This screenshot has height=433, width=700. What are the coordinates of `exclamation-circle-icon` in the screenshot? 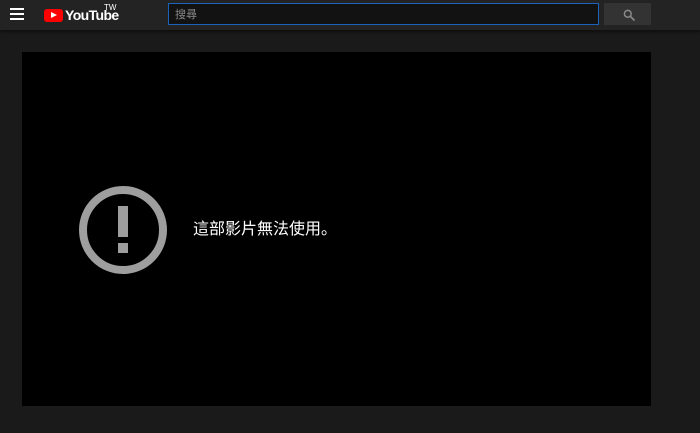 It's located at (123, 230).